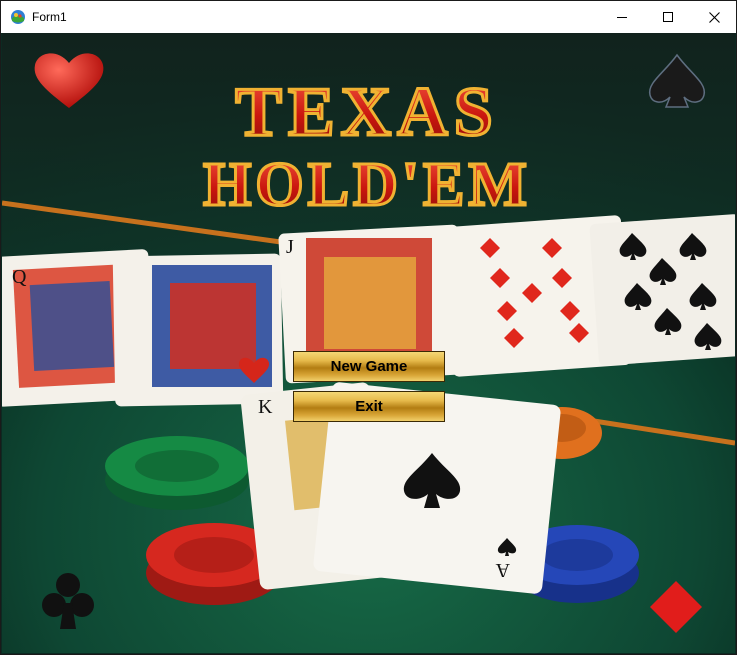 The image size is (737, 655). What do you see at coordinates (290, 247) in the screenshot?
I see `card-jack-spades-rank: J` at bounding box center [290, 247].